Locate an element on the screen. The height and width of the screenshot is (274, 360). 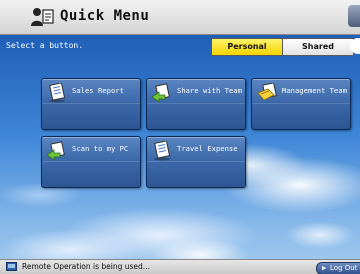
sales-report-label: Sales Report is located at coordinates (98, 90).